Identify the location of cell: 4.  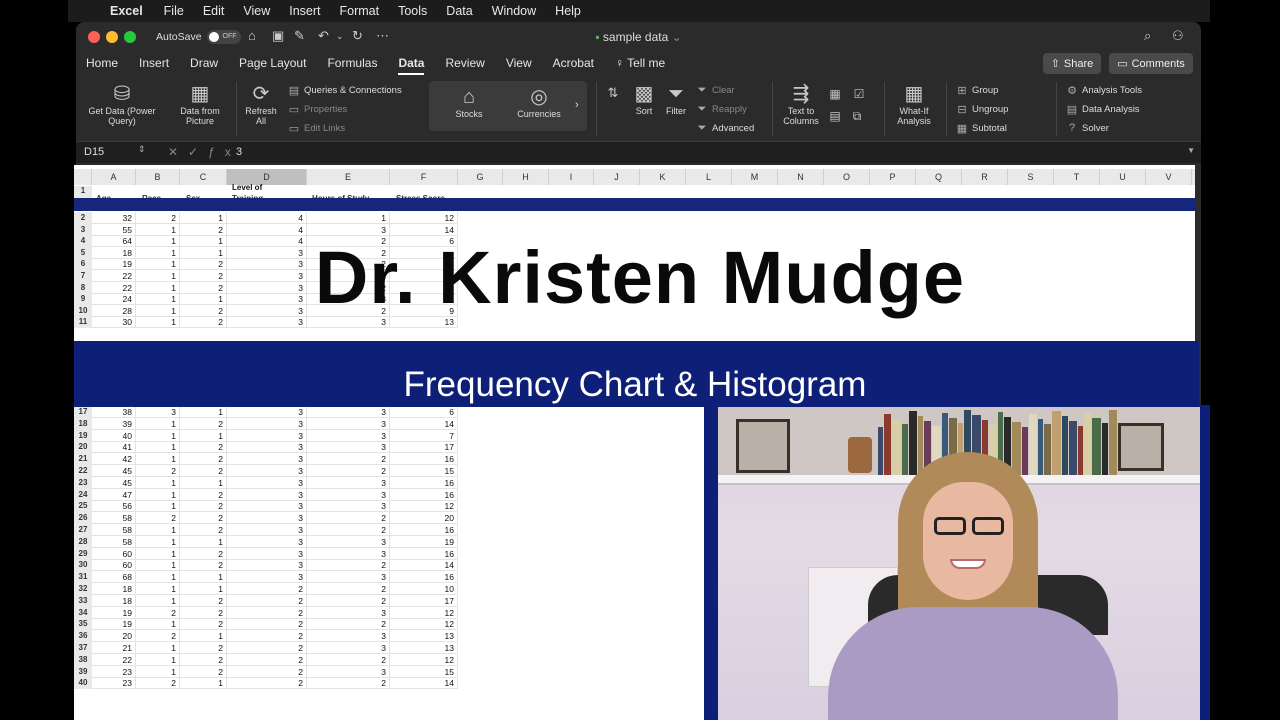
(267, 229).